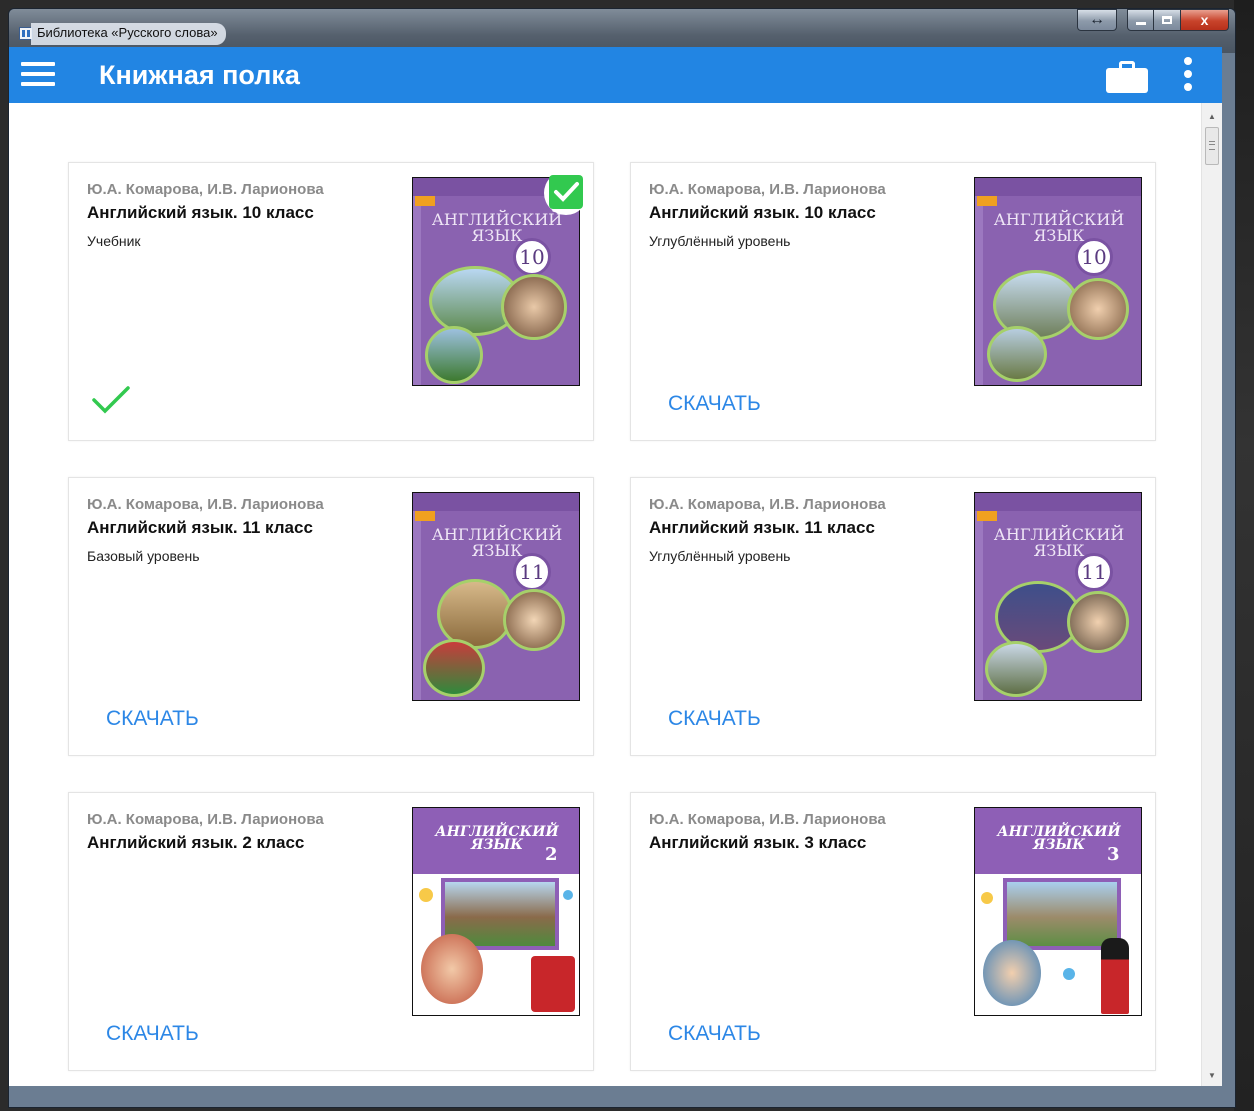 The height and width of the screenshot is (1111, 1254). I want to click on window-controls: ↔ x, so click(1153, 20).